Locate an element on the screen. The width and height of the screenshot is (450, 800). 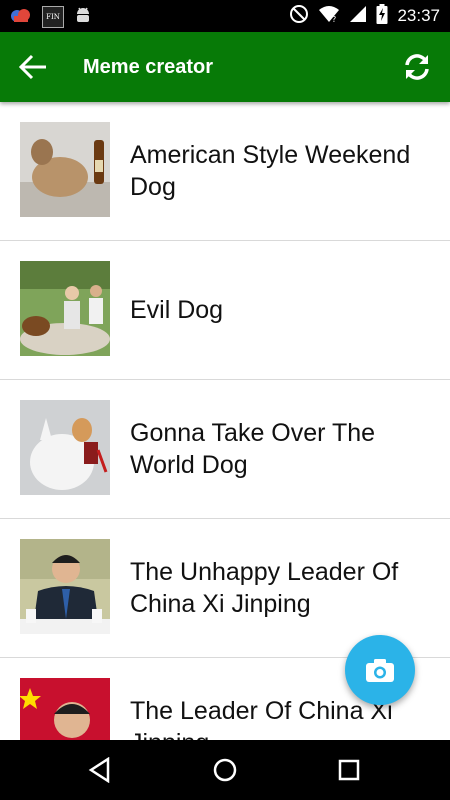
meme-title: Evil Dog is located at coordinates (177, 310).